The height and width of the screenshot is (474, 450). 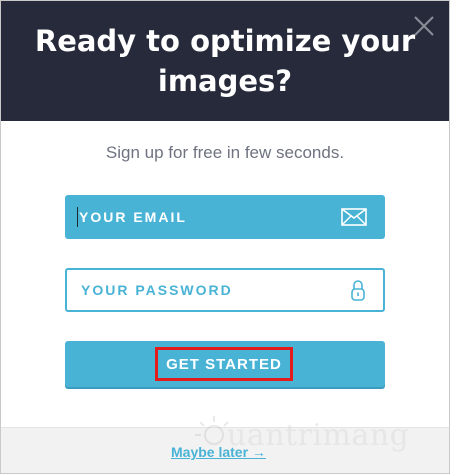 I want to click on password-input, so click(x=225, y=290).